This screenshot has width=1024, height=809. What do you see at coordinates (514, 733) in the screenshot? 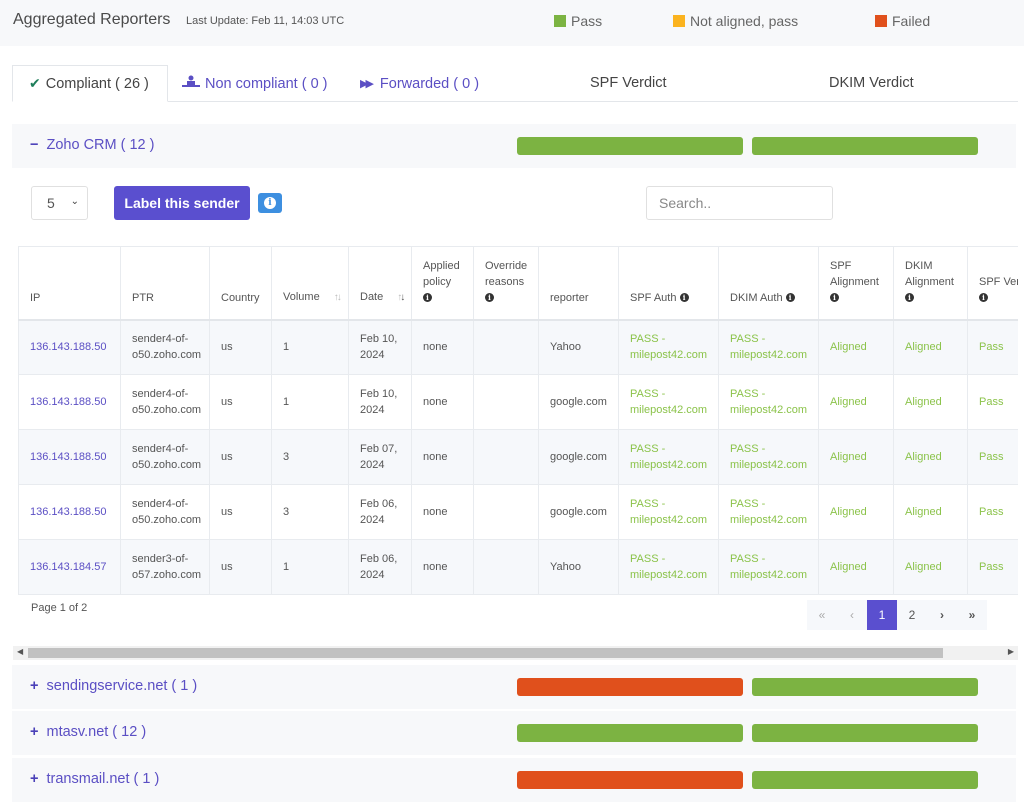
I see `sender-group-mtasv: + mtasv.net ( 12 )` at bounding box center [514, 733].